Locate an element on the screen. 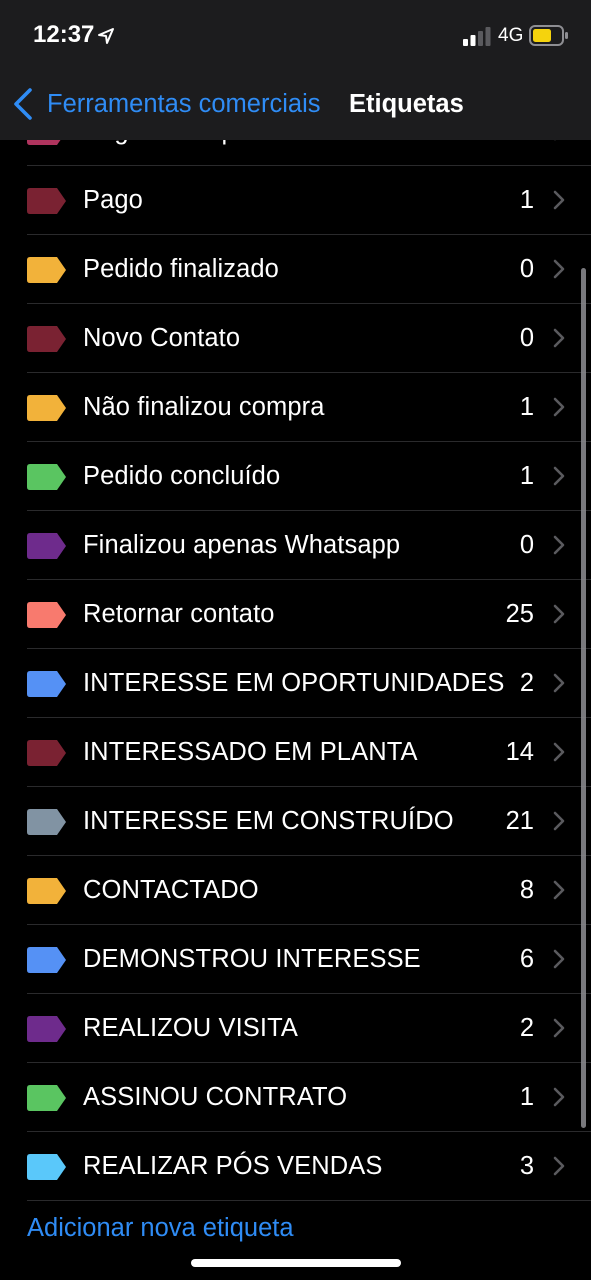  navigation-bar: Ferramentas comerciais Etiquetas is located at coordinates (295, 106).